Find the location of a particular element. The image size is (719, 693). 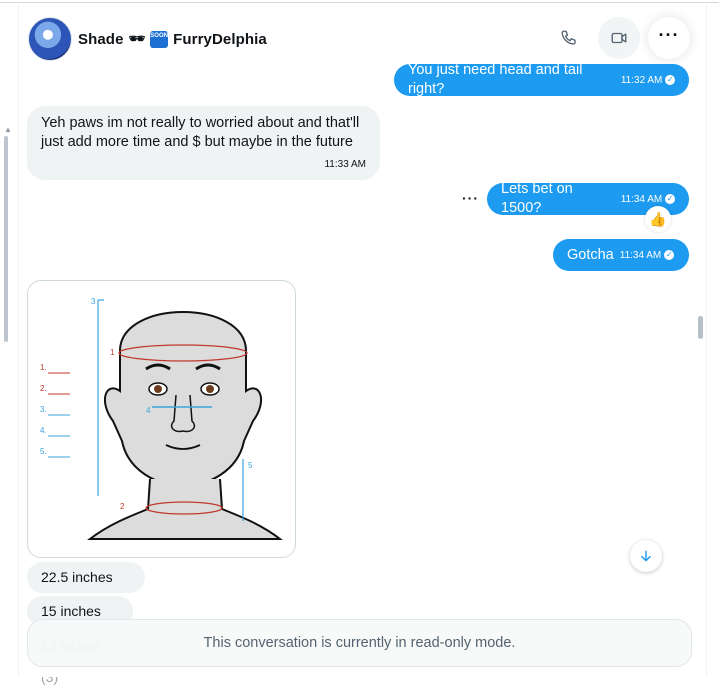

message-text: You just need head and tail right? is located at coordinates (495, 79).